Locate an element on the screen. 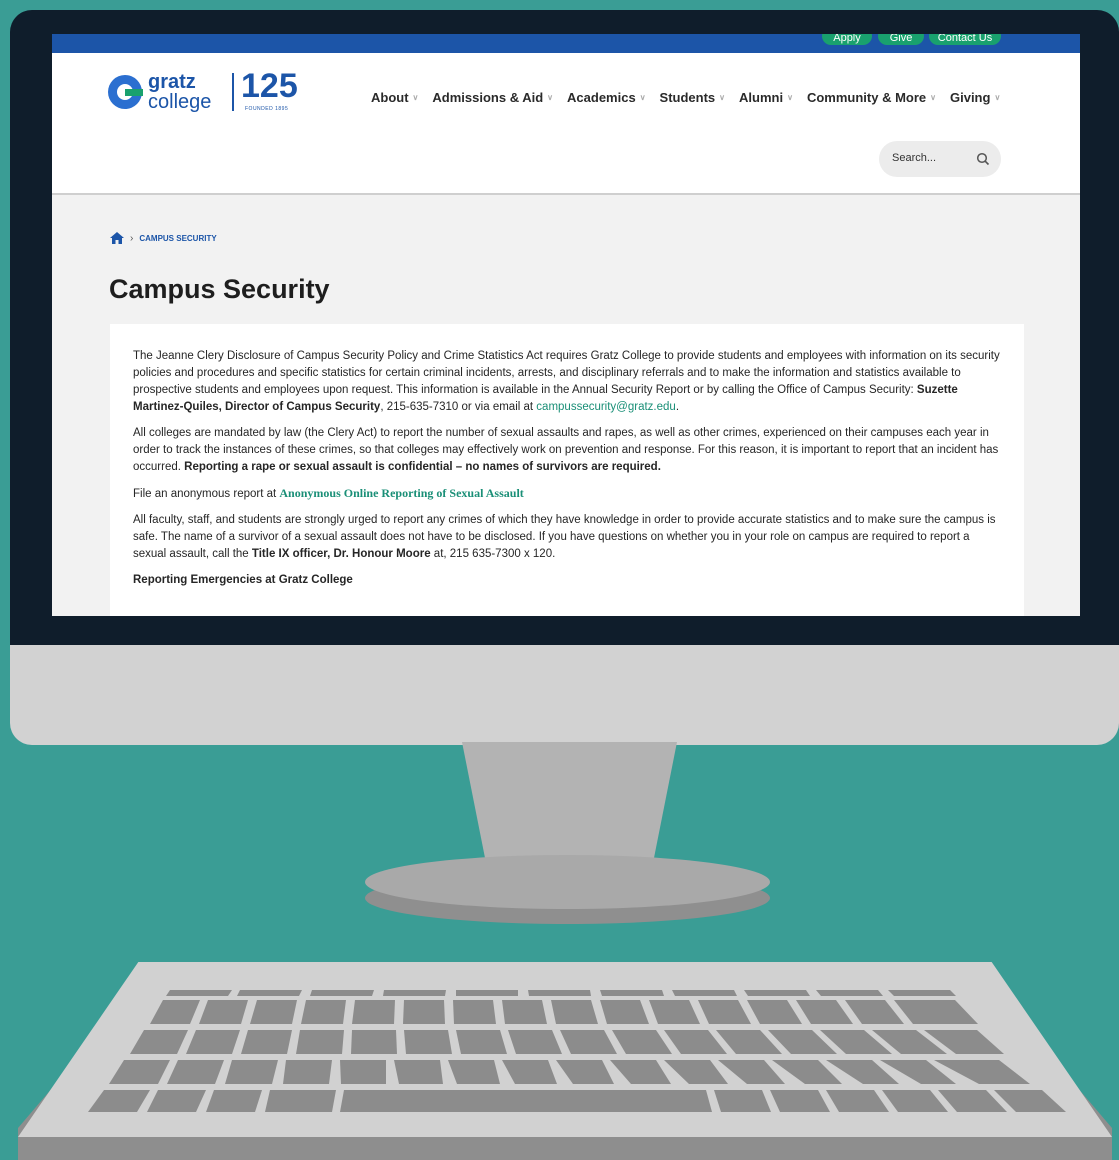 The image size is (1119, 1160). nav-admissions-aid: Admissions & Aid ∨ is located at coordinates (492, 97).